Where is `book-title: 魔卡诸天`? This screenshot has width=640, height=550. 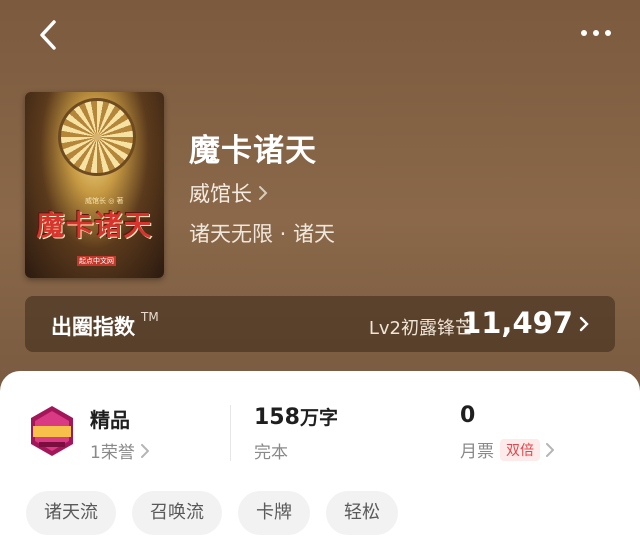 book-title: 魔卡诸天 is located at coordinates (253, 151).